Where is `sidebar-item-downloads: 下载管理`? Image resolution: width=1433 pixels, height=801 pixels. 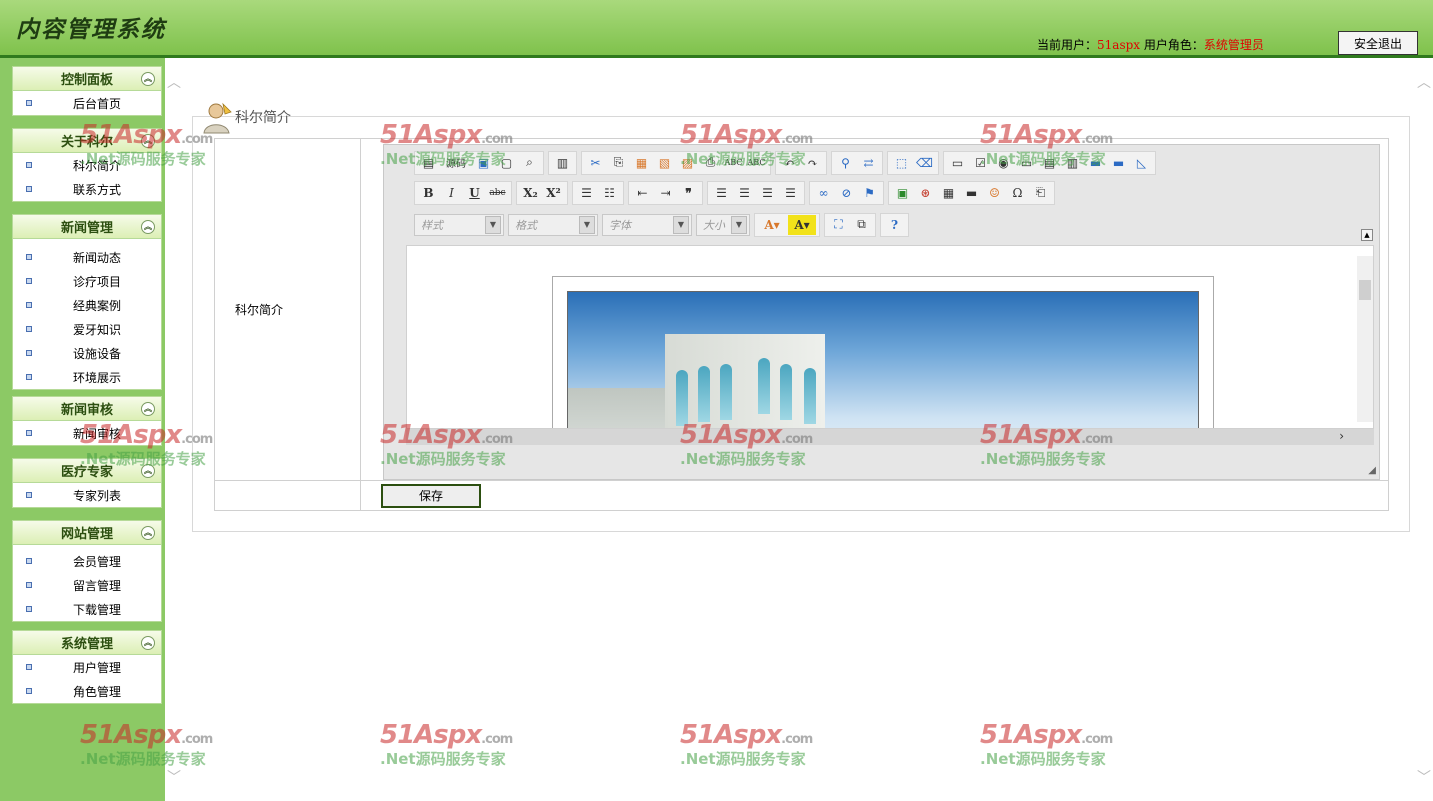
sidebar-item-downloads: 下载管理 is located at coordinates (87, 609).